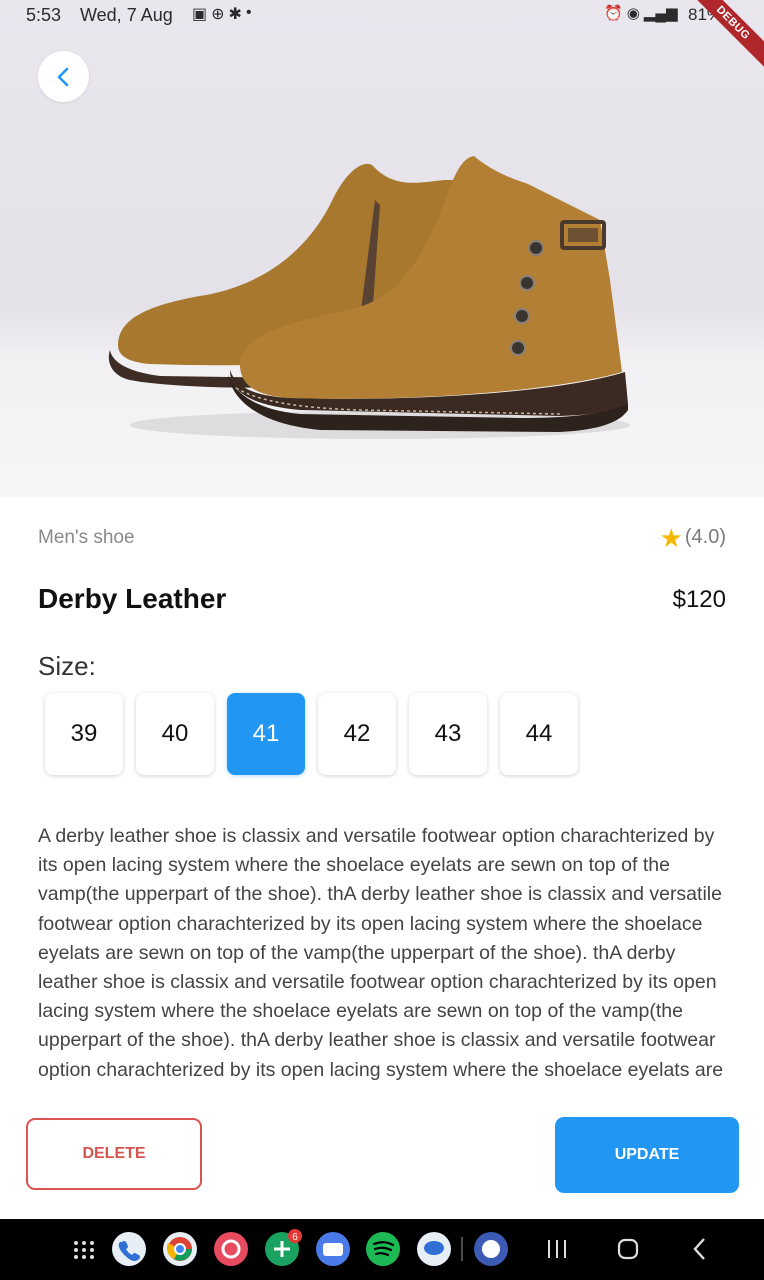 This screenshot has width=764, height=1280. I want to click on size-label: Size:, so click(67, 666).